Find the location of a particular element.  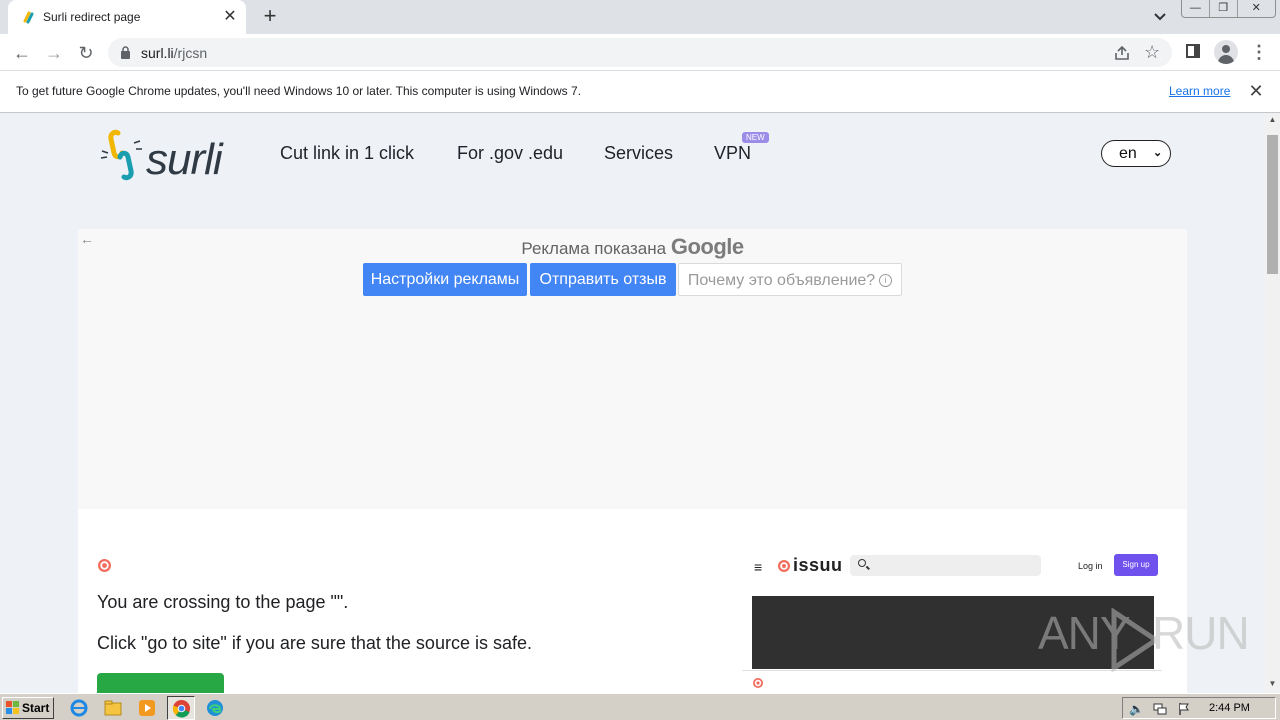

windows-flag-icon is located at coordinates (12, 707).